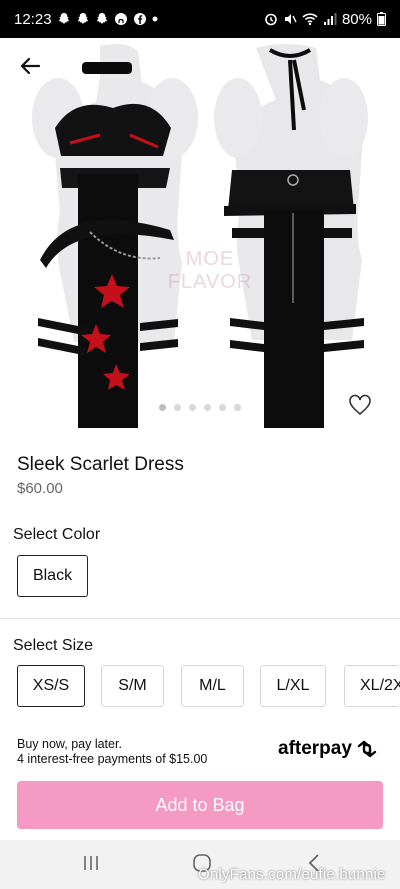  Describe the element at coordinates (53, 645) in the screenshot. I see `select-size-label: Select Size` at that location.